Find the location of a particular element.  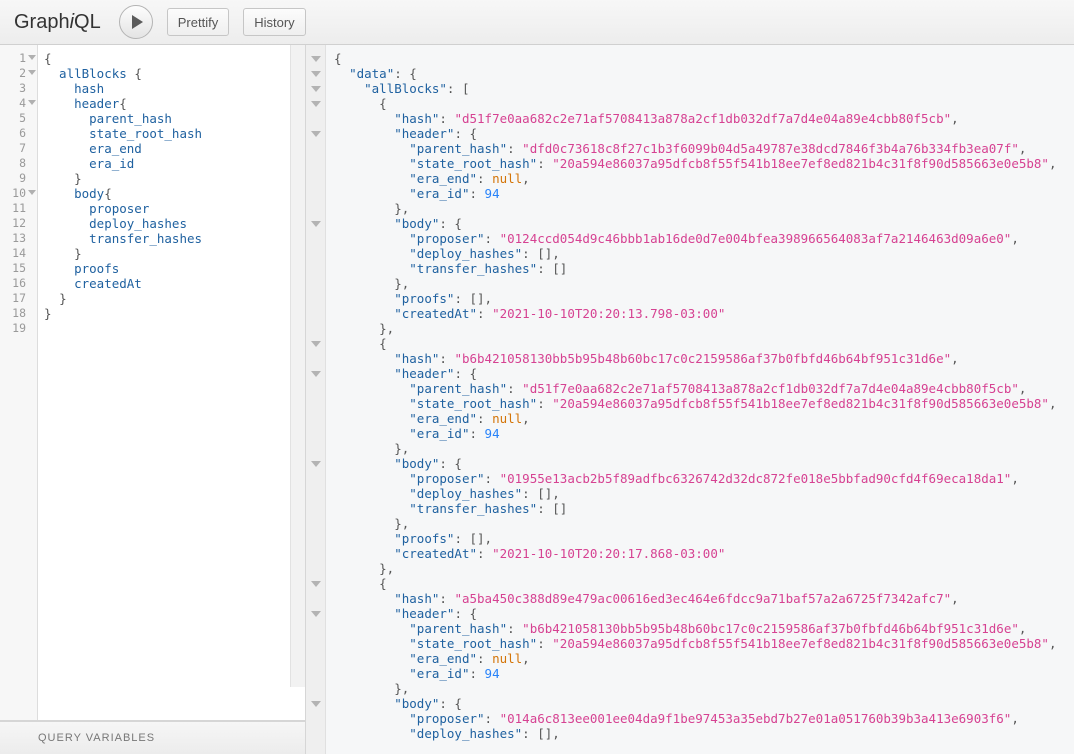

json-token: "proposer" is located at coordinates (447, 238).